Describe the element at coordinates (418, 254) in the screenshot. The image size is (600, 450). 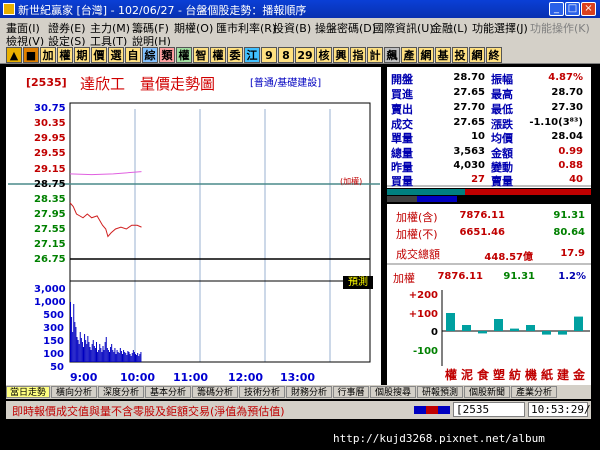
I see `total-turnover-label: 成交總額` at that location.